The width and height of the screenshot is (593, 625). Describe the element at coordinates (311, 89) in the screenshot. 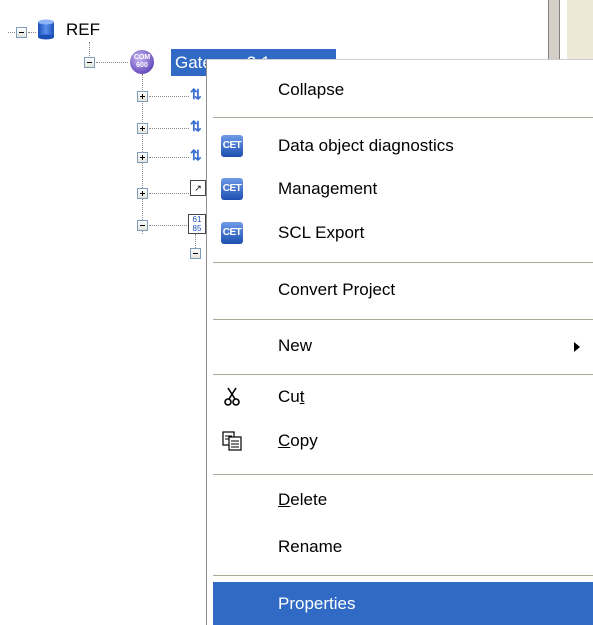

I see `menu-item-label: Collapse` at that location.